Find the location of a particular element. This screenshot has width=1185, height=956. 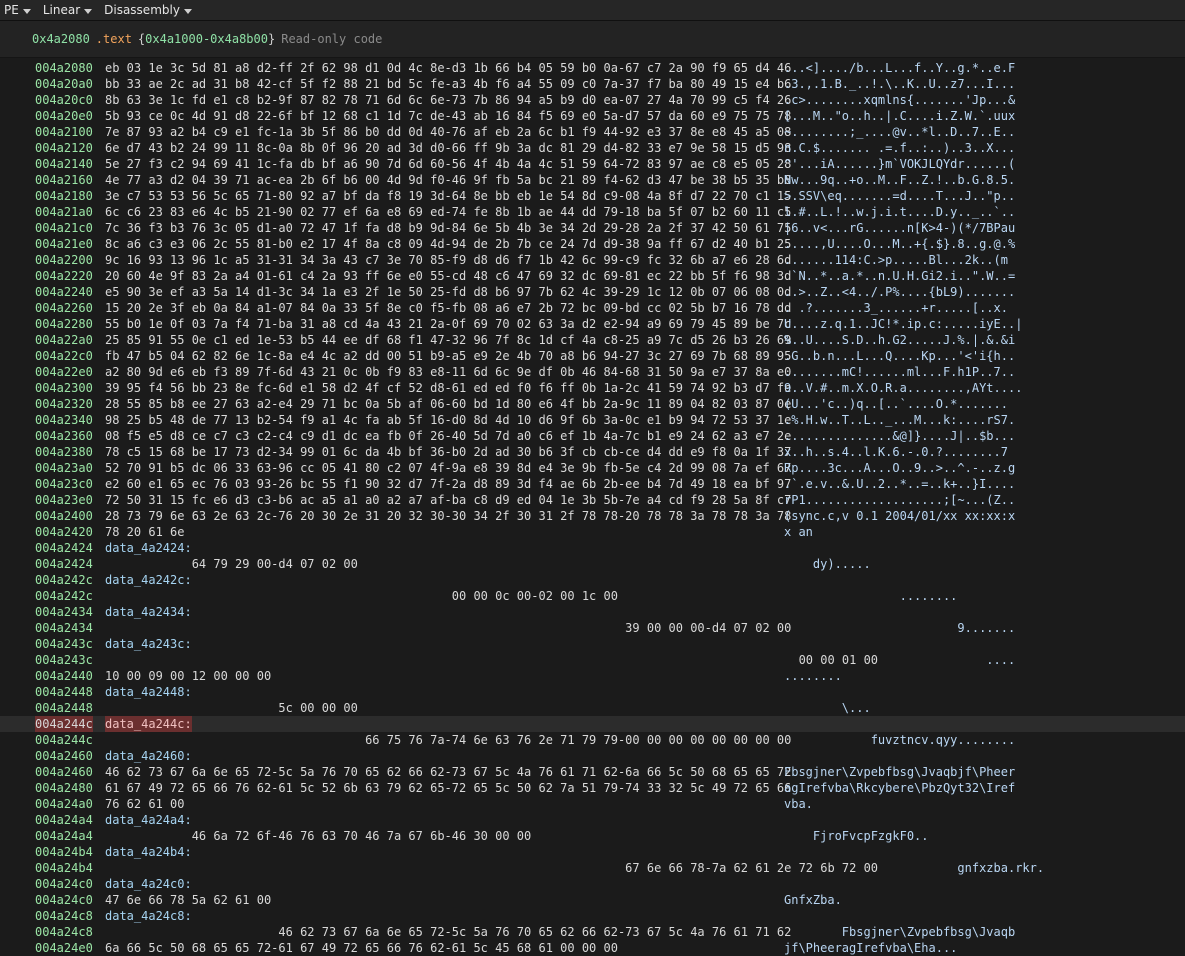

hex-row: 004a24c0 47 6e 66 78 5a 62 61 00 GnfxZba. is located at coordinates (592, 900).